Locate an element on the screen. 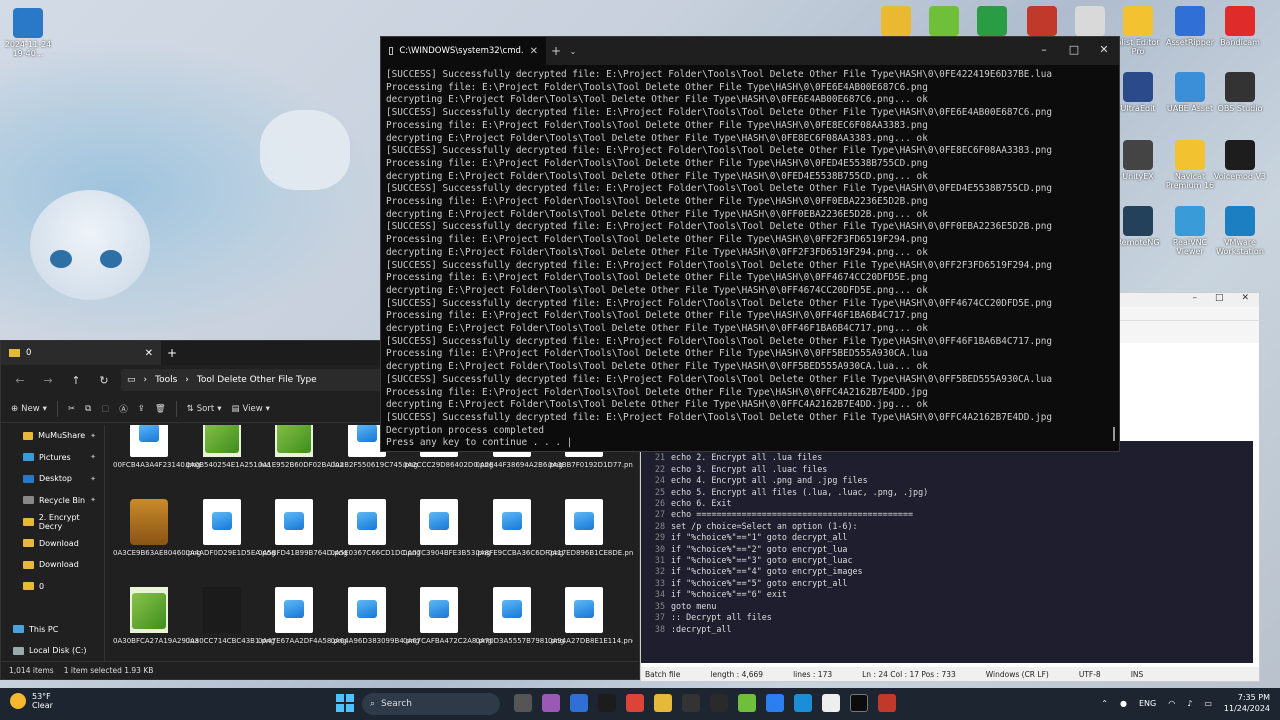  breadcrumb-item: Tools is located at coordinates (166, 380).